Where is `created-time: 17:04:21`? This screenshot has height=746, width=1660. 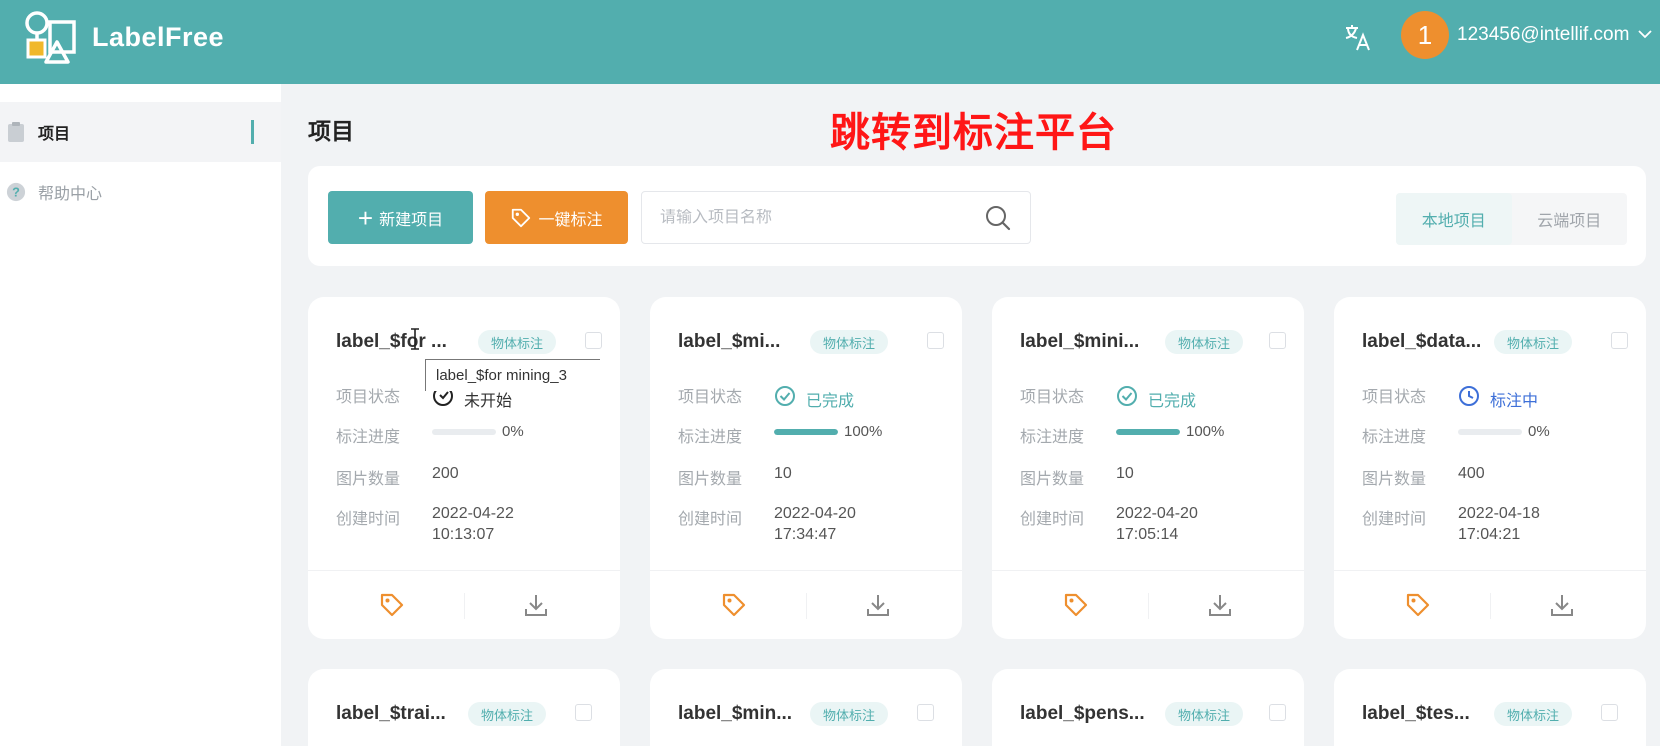 created-time: 17:04:21 is located at coordinates (1489, 534).